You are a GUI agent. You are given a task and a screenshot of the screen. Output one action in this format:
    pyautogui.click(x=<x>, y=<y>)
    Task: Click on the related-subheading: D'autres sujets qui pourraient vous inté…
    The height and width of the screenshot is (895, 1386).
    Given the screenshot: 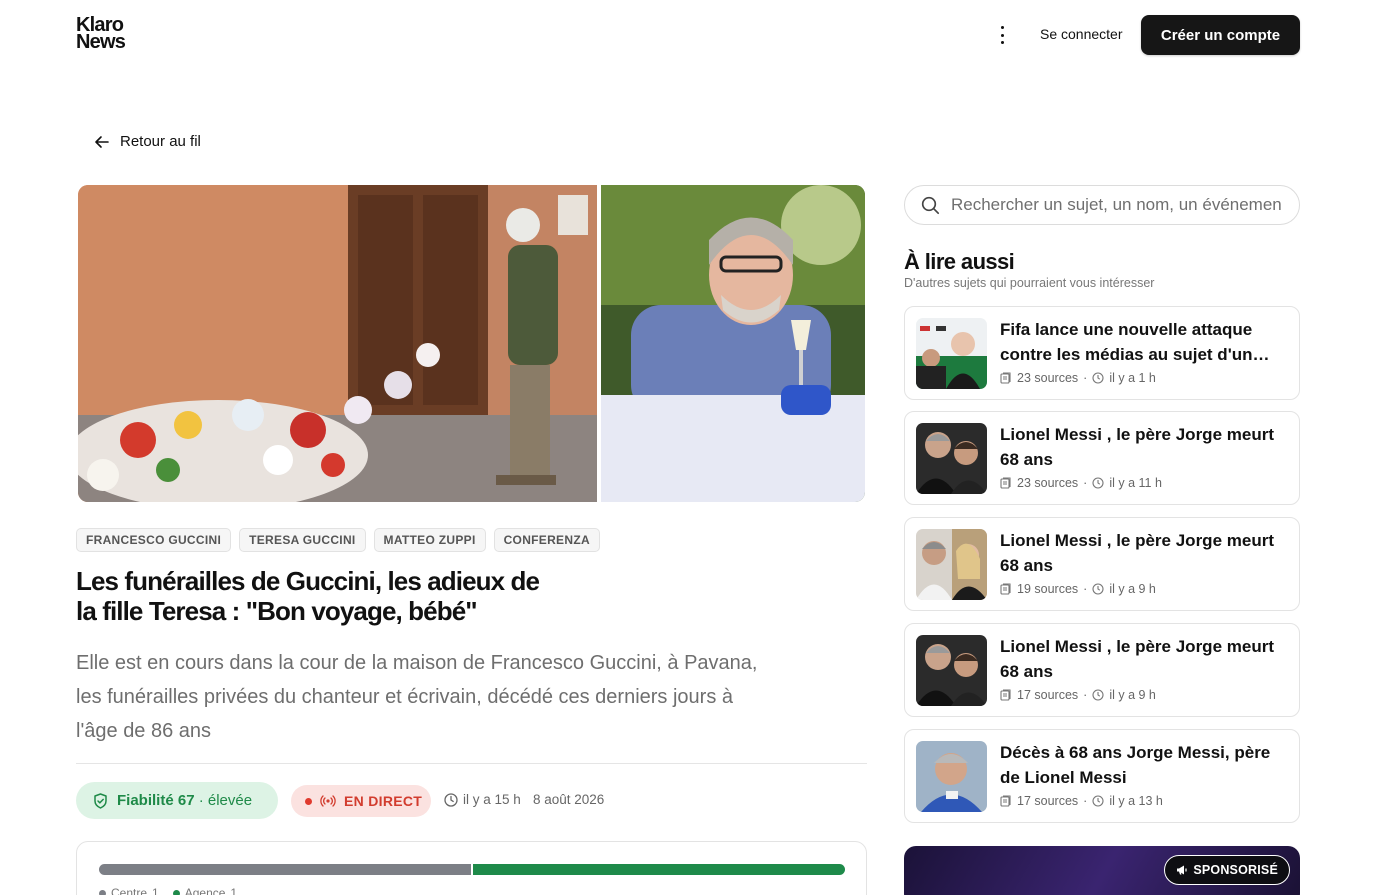 What is the action you would take?
    pyautogui.click(x=1029, y=283)
    